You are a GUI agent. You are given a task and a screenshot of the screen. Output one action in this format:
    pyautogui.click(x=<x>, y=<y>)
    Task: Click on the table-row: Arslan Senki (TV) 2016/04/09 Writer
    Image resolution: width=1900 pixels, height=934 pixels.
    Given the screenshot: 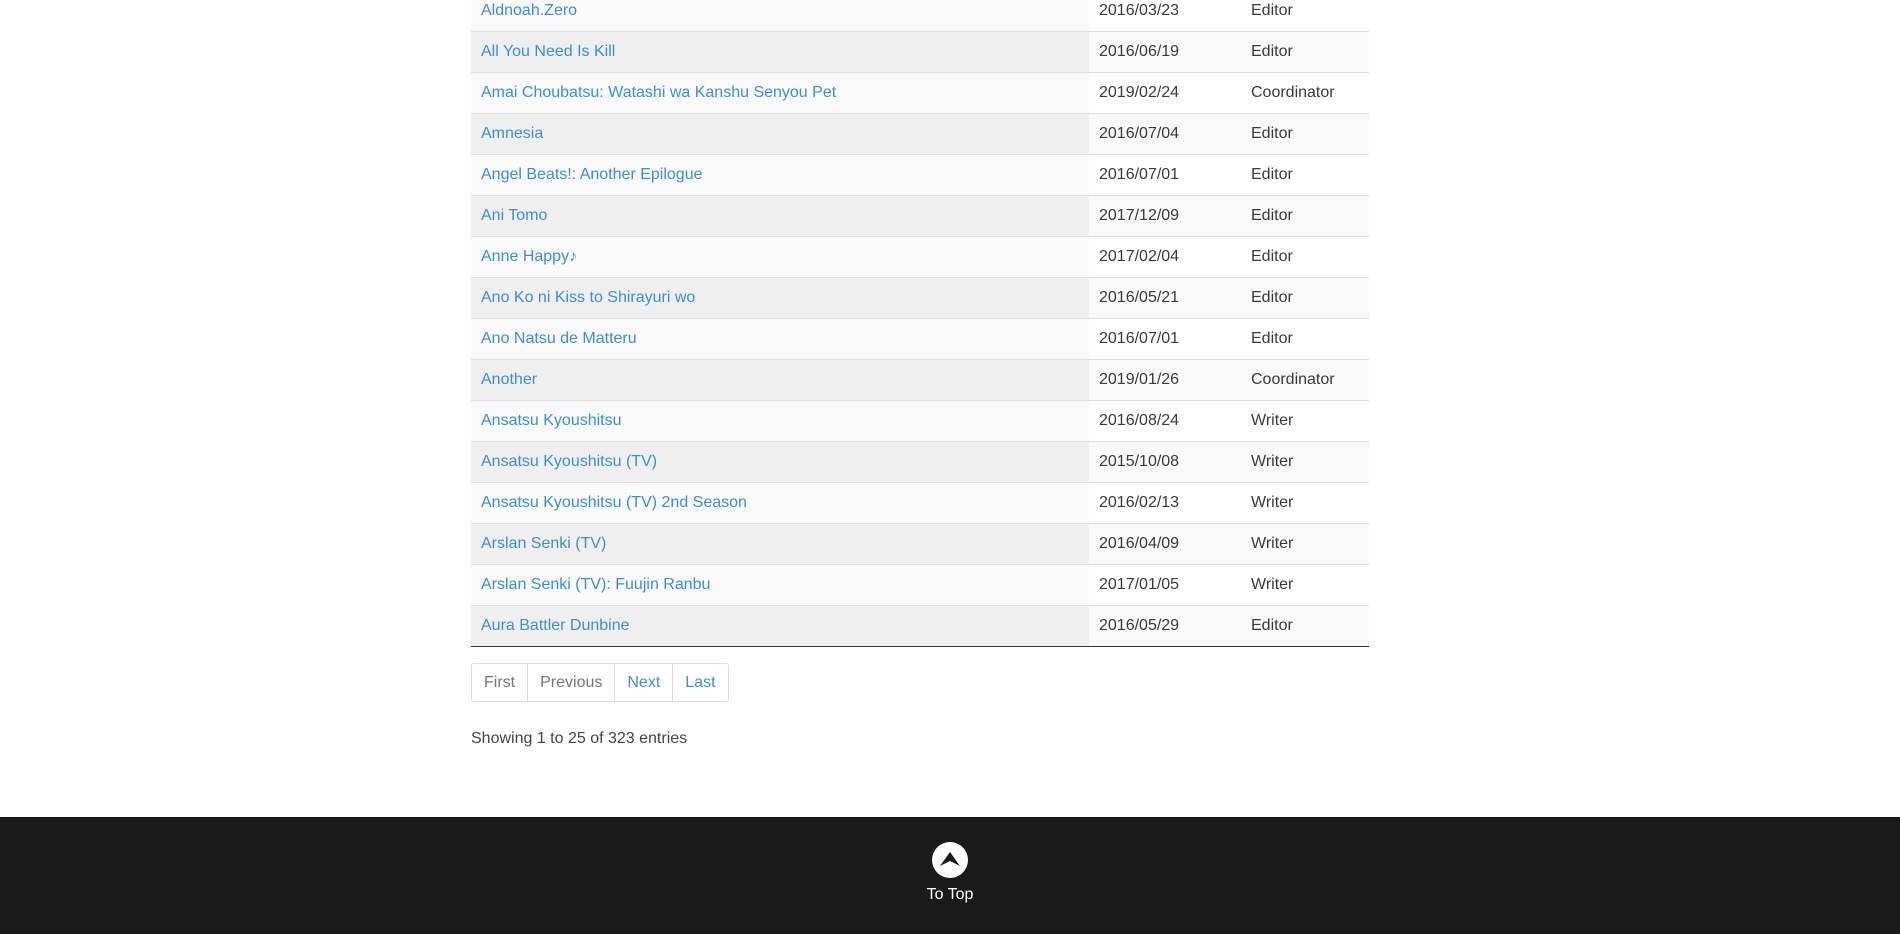 What is the action you would take?
    pyautogui.click(x=920, y=544)
    